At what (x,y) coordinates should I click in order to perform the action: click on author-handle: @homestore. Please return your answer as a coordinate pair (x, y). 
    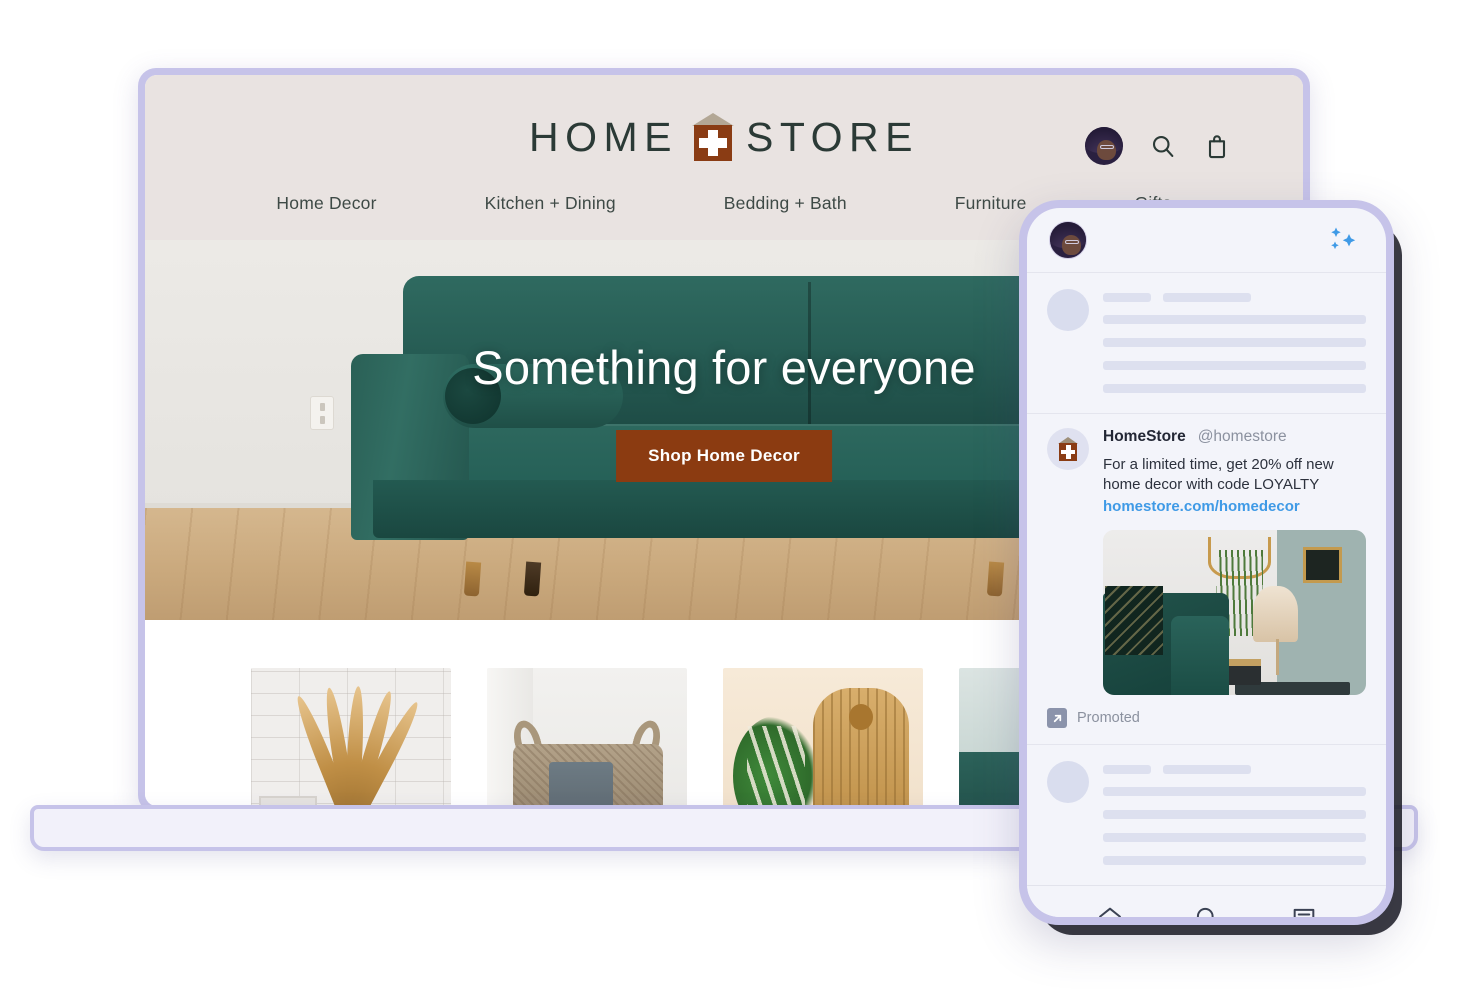
    Looking at the image, I should click on (1242, 437).